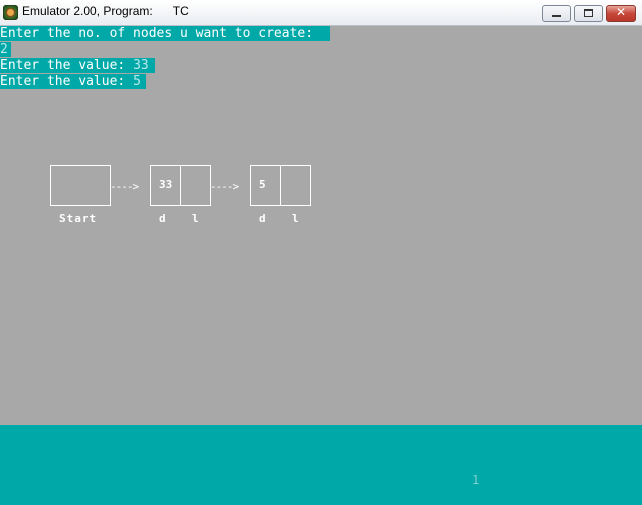 This screenshot has width=642, height=505. What do you see at coordinates (80, 185) in the screenshot?
I see `start-pointer-box` at bounding box center [80, 185].